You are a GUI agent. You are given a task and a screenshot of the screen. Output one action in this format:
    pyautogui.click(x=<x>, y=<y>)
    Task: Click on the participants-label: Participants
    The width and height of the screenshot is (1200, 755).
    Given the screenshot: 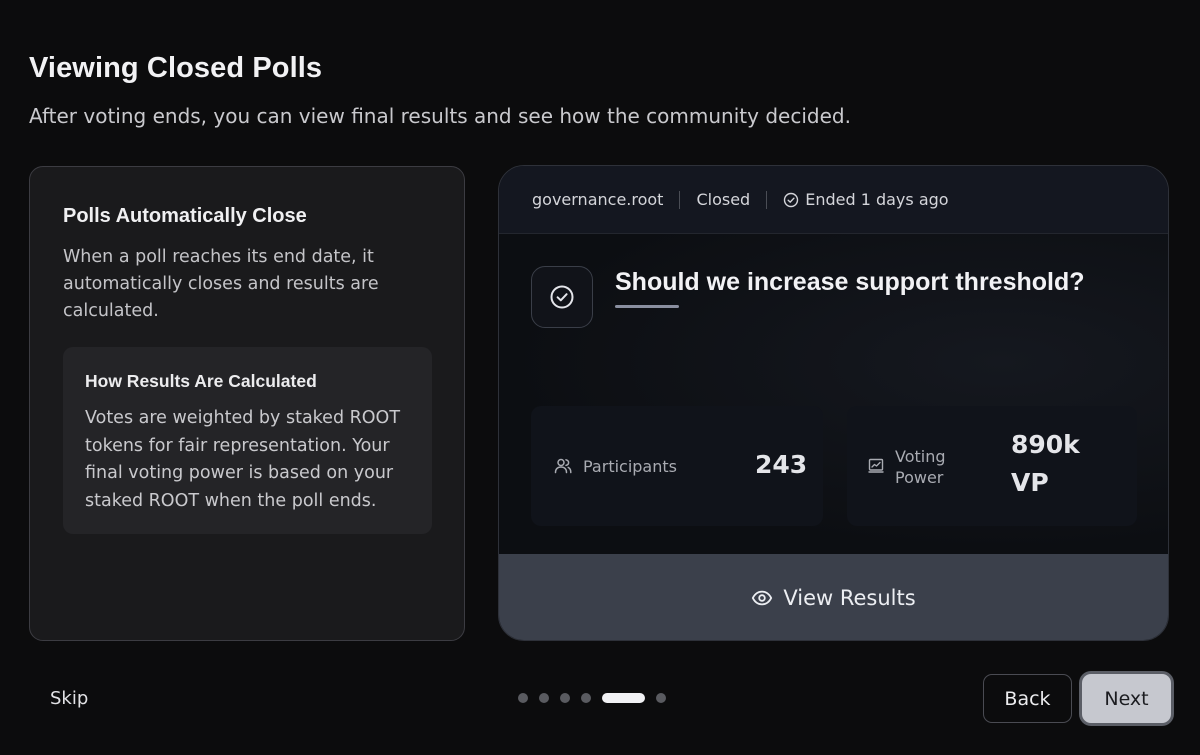 What is the action you would take?
    pyautogui.click(x=630, y=466)
    